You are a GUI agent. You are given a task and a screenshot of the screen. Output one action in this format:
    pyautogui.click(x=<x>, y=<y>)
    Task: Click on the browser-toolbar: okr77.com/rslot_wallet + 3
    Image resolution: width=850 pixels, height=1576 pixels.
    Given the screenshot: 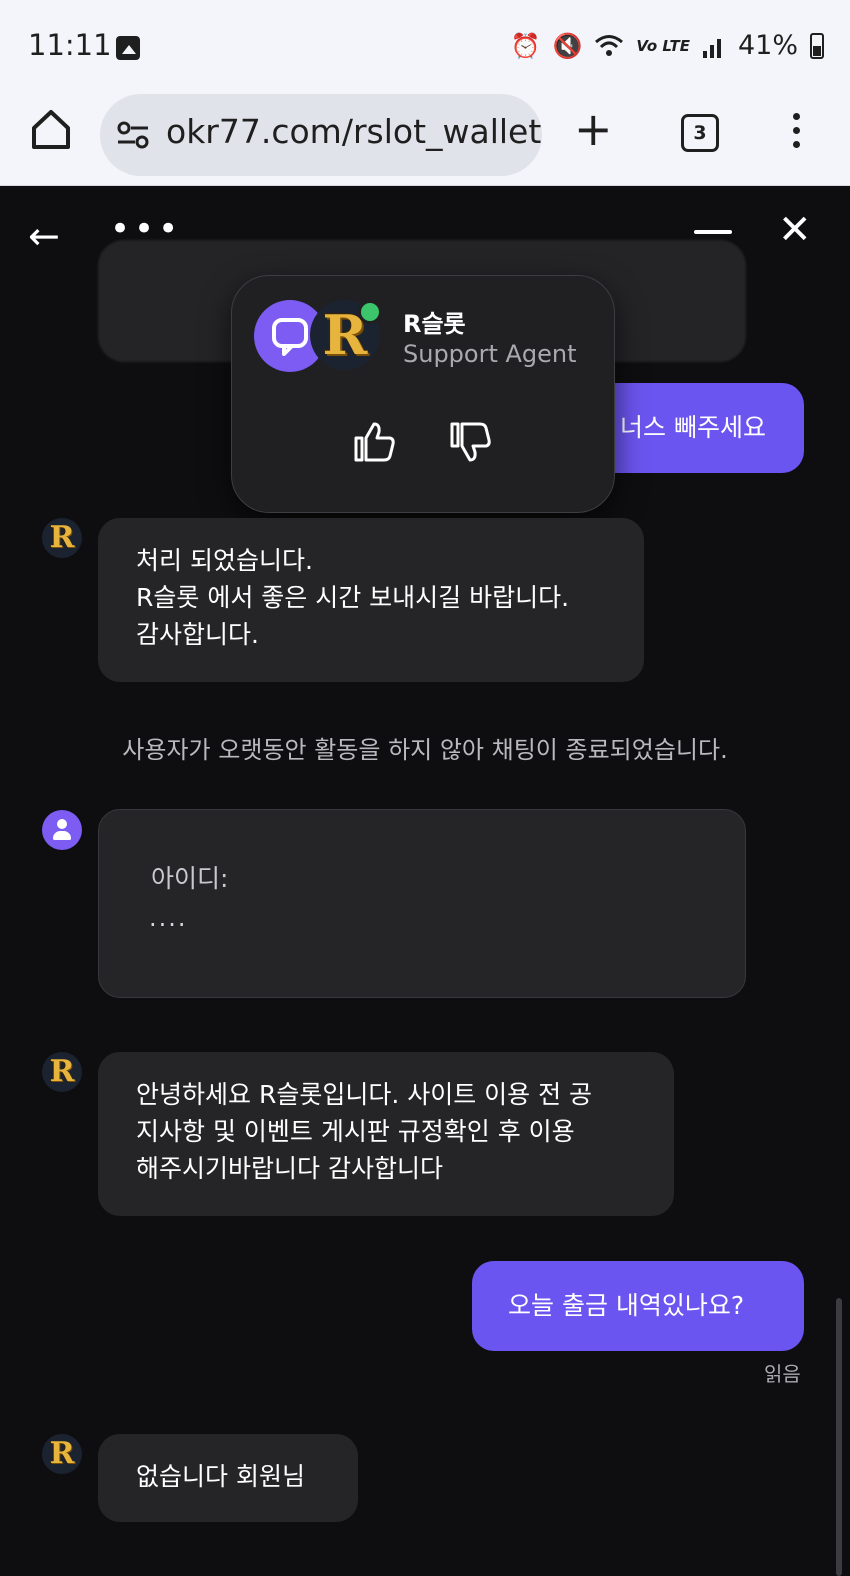 What is the action you would take?
    pyautogui.click(x=425, y=139)
    